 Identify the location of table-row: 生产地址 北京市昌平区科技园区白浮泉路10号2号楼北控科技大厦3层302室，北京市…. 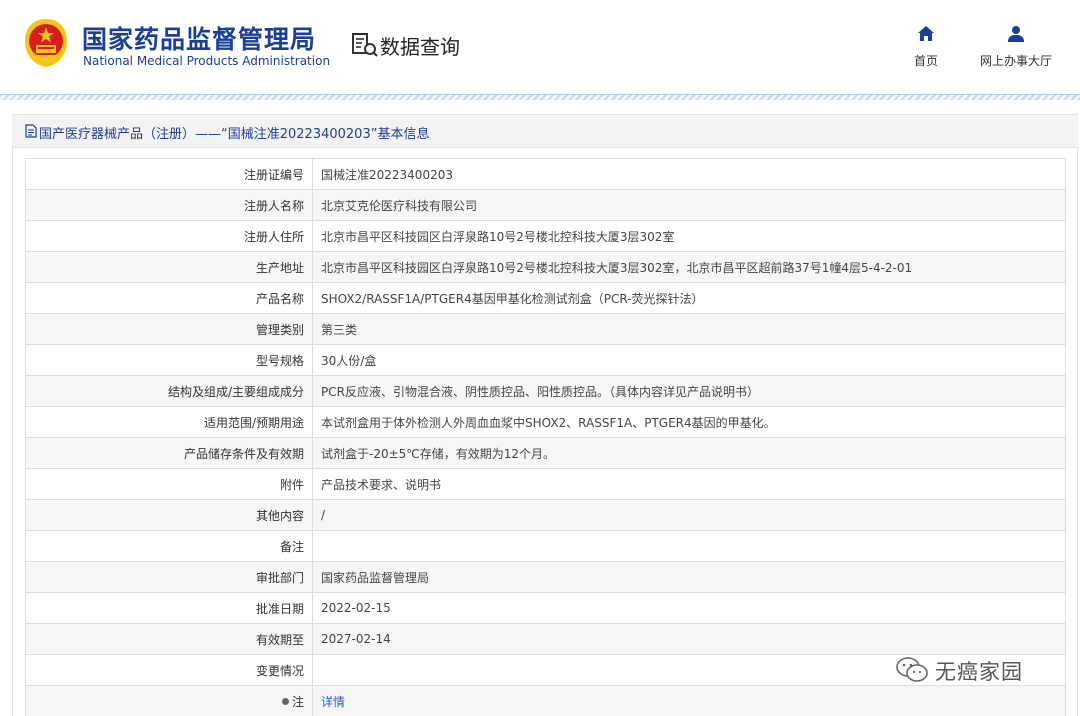
(545, 267).